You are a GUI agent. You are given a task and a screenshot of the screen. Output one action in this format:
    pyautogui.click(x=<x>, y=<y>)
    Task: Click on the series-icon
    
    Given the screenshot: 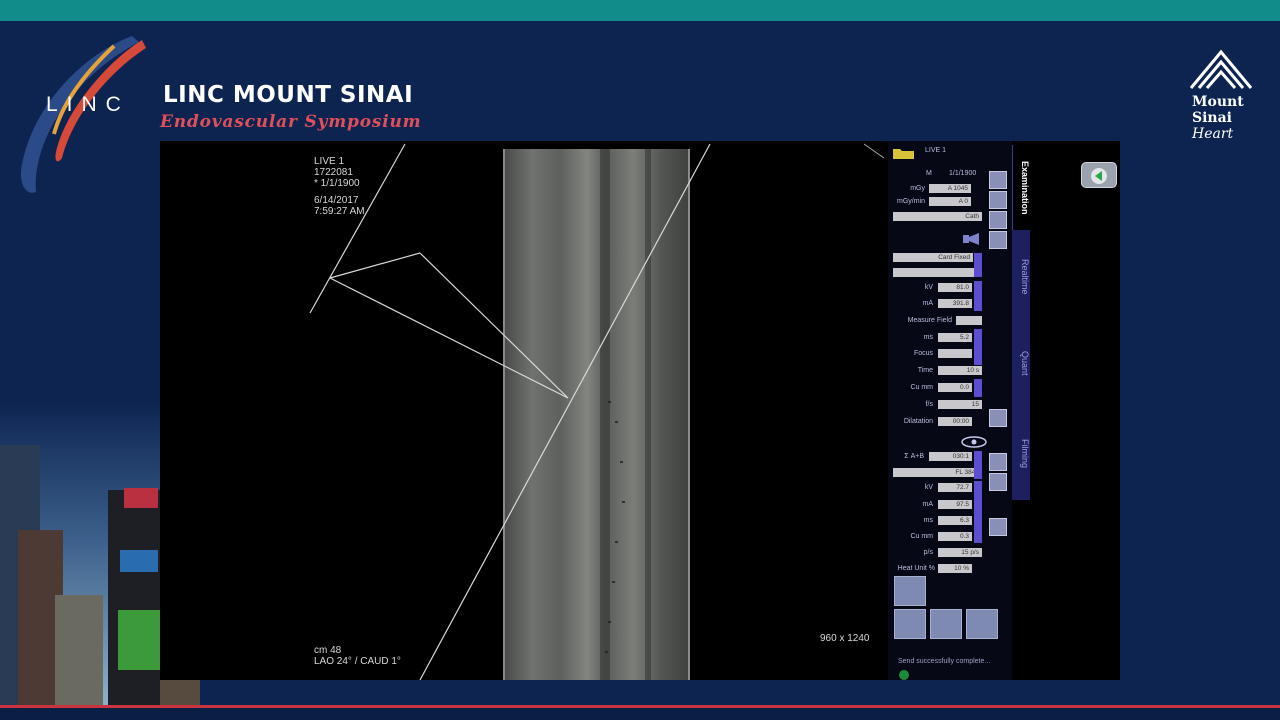 What is the action you would take?
    pyautogui.click(x=946, y=624)
    